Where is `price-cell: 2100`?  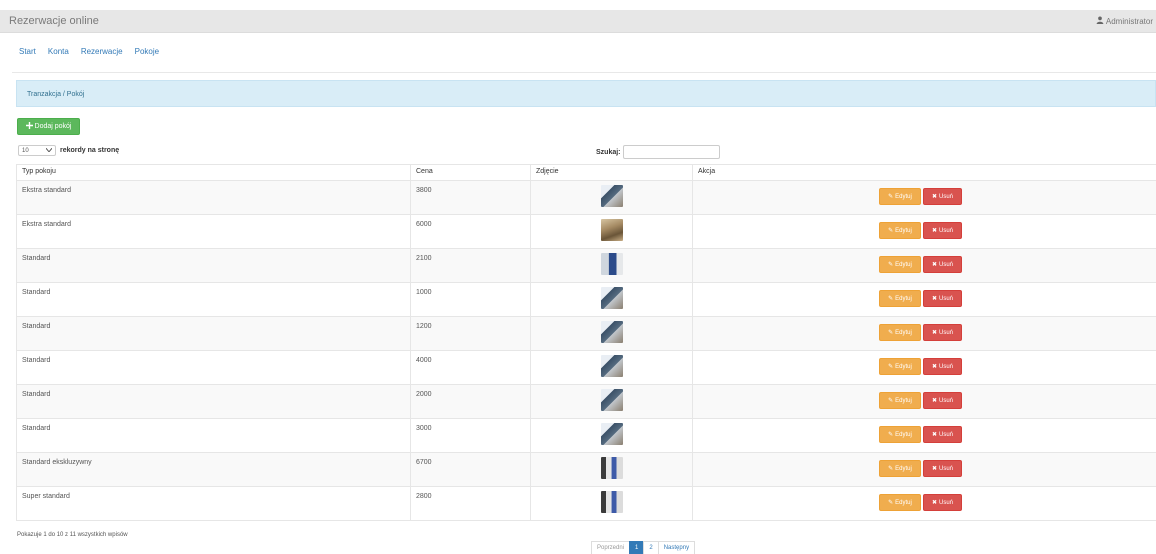
price-cell: 2100 is located at coordinates (470, 265).